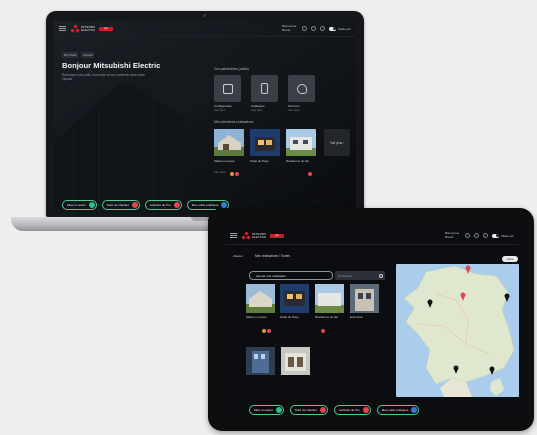 This screenshot has width=537, height=435. What do you see at coordinates (345, 275) in the screenshot?
I see `search-placeholder: Recherche` at bounding box center [345, 275].